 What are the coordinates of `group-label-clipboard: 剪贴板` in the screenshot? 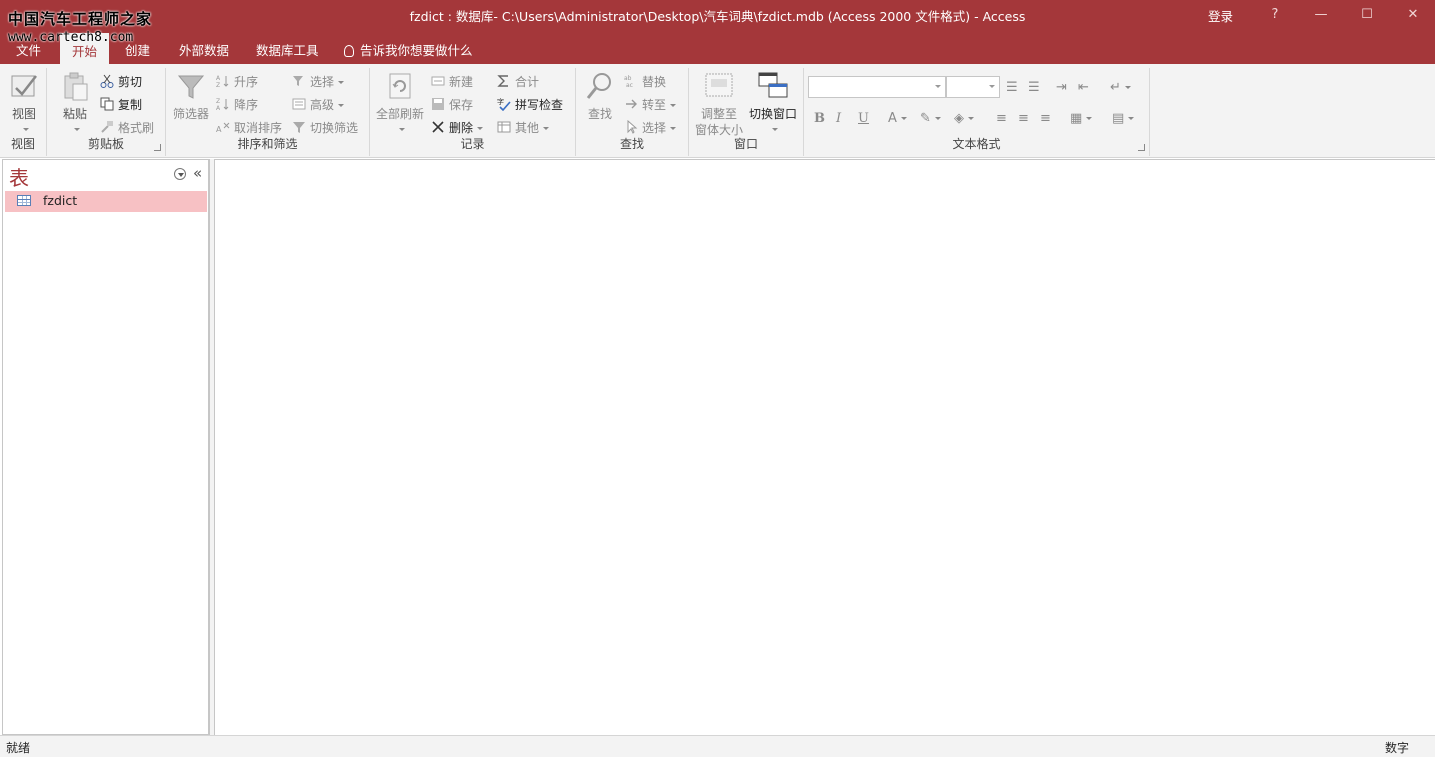 It's located at (105, 144).